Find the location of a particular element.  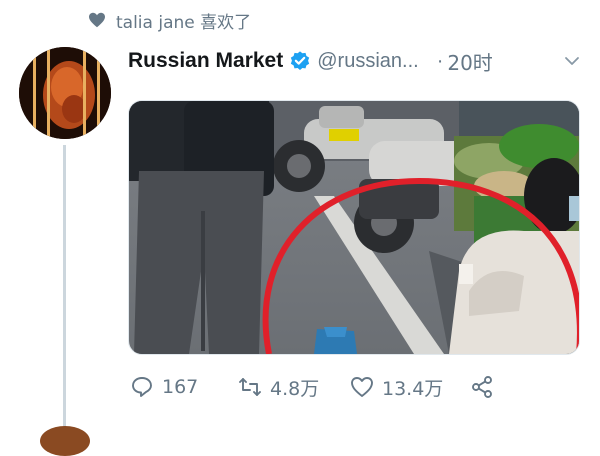

reply-icon is located at coordinates (142, 387).